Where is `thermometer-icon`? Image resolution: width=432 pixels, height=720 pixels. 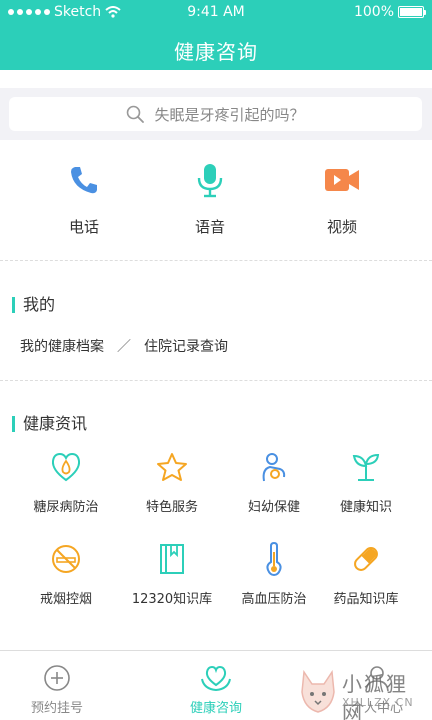 thermometer-icon is located at coordinates (274, 559).